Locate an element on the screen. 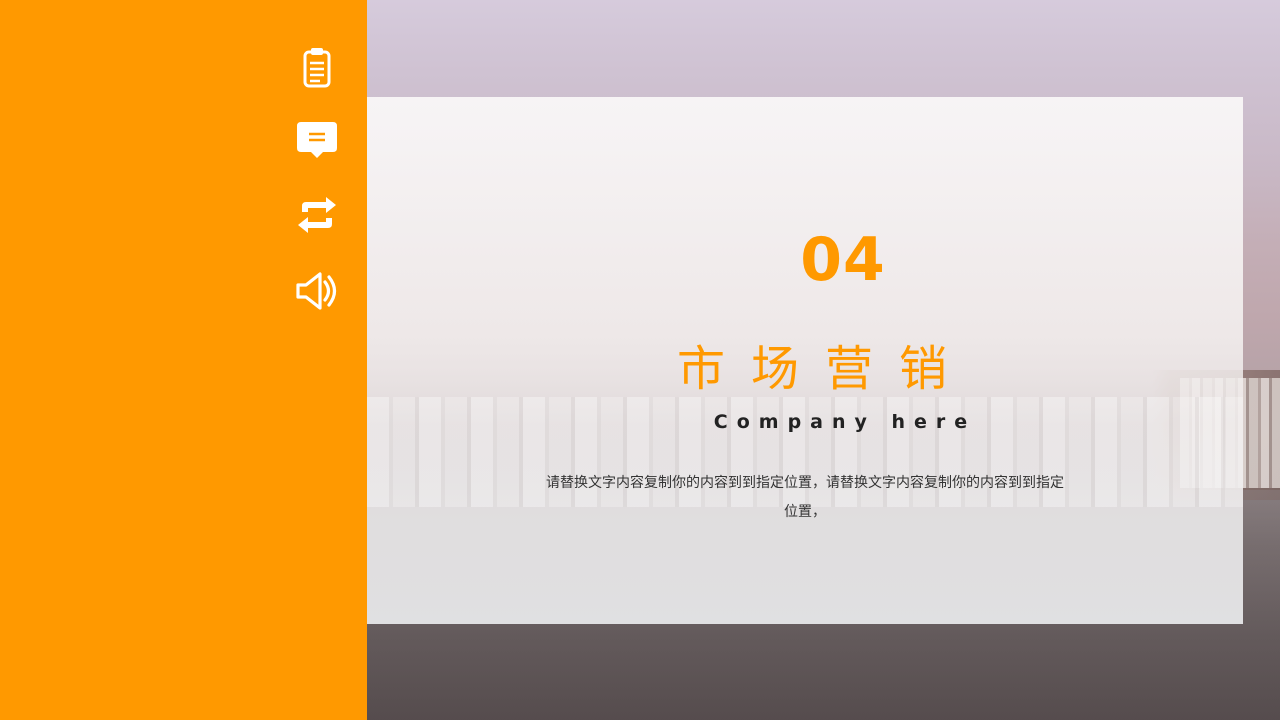 This screenshot has width=1280, height=720. section-number: 04 is located at coordinates (843, 260).